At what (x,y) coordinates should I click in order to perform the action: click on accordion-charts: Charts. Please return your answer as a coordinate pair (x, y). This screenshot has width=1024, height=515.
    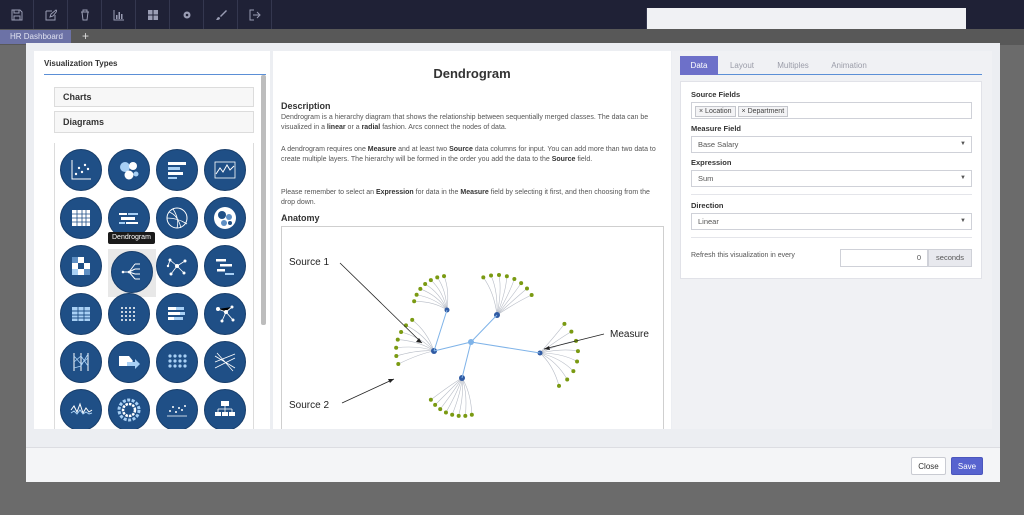
    Looking at the image, I should click on (154, 97).